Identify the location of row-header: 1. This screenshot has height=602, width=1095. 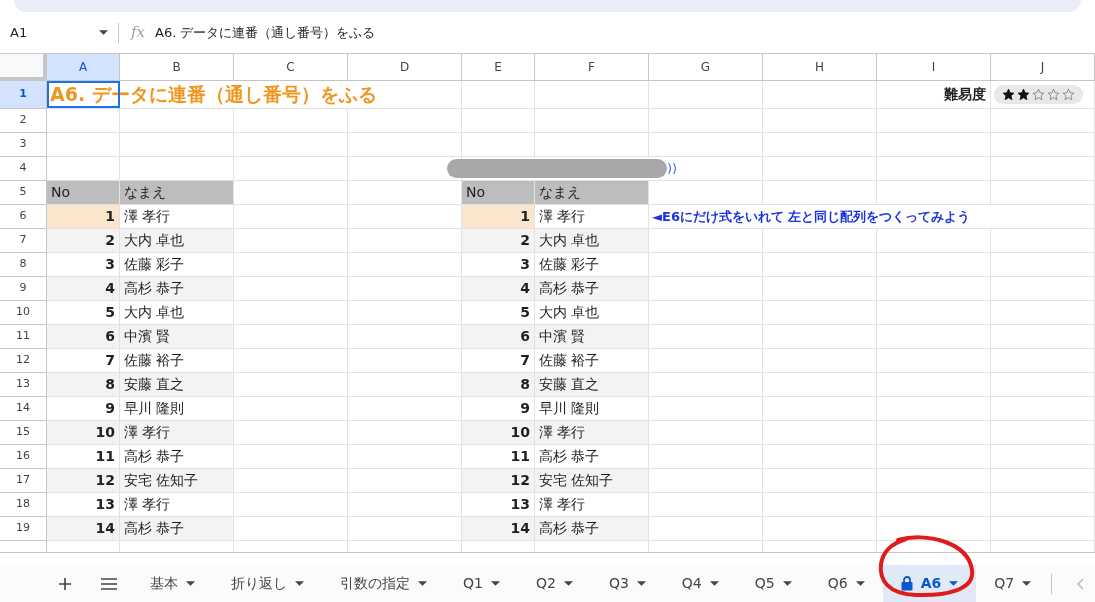
(23, 95).